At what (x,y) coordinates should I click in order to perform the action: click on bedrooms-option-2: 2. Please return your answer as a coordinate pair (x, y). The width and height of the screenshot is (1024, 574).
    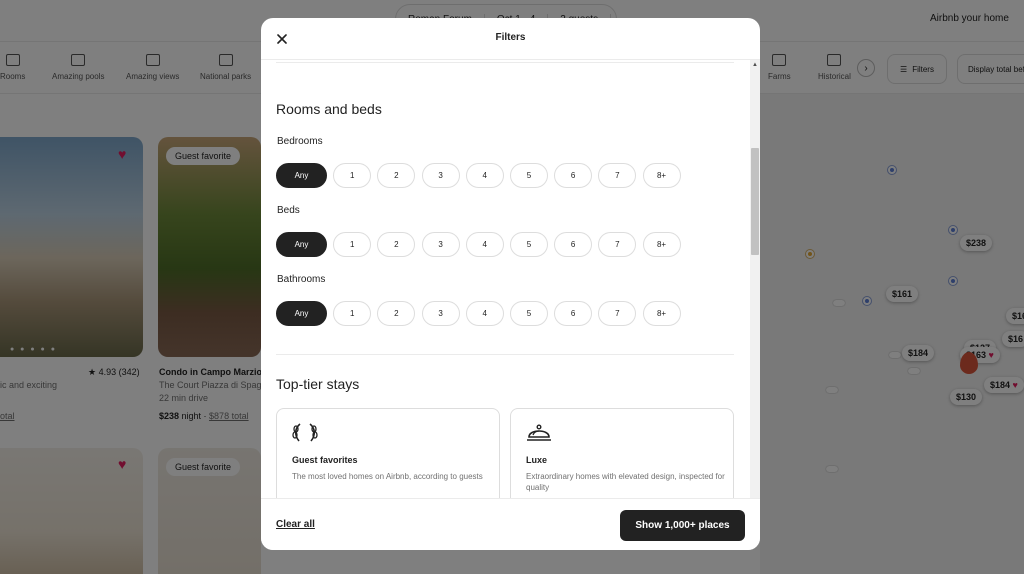
    Looking at the image, I should click on (396, 175).